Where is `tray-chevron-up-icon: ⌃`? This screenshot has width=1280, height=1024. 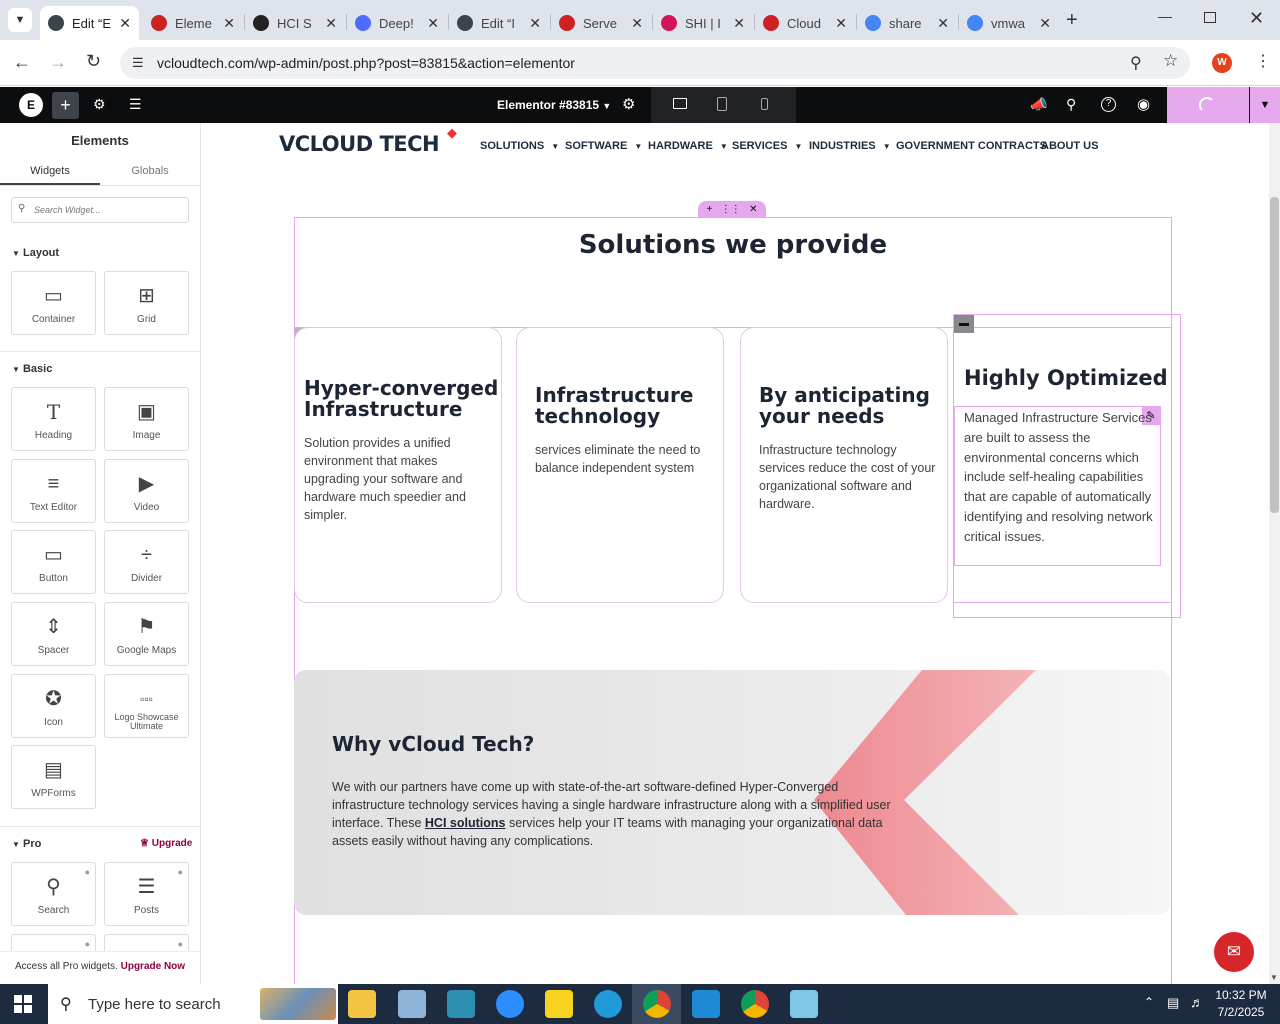
tray-chevron-up-icon: ⌃ is located at coordinates (1149, 1002).